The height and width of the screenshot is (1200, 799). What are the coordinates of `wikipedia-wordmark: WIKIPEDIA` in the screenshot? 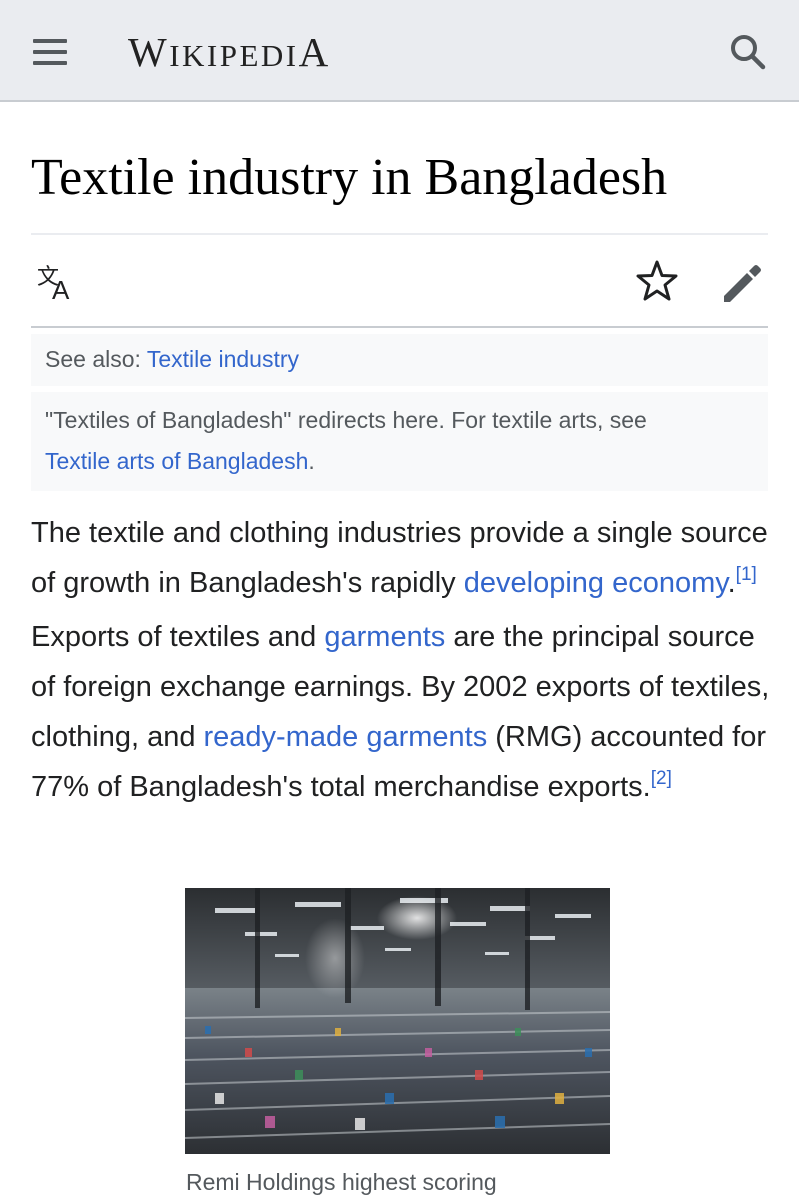 It's located at (229, 54).